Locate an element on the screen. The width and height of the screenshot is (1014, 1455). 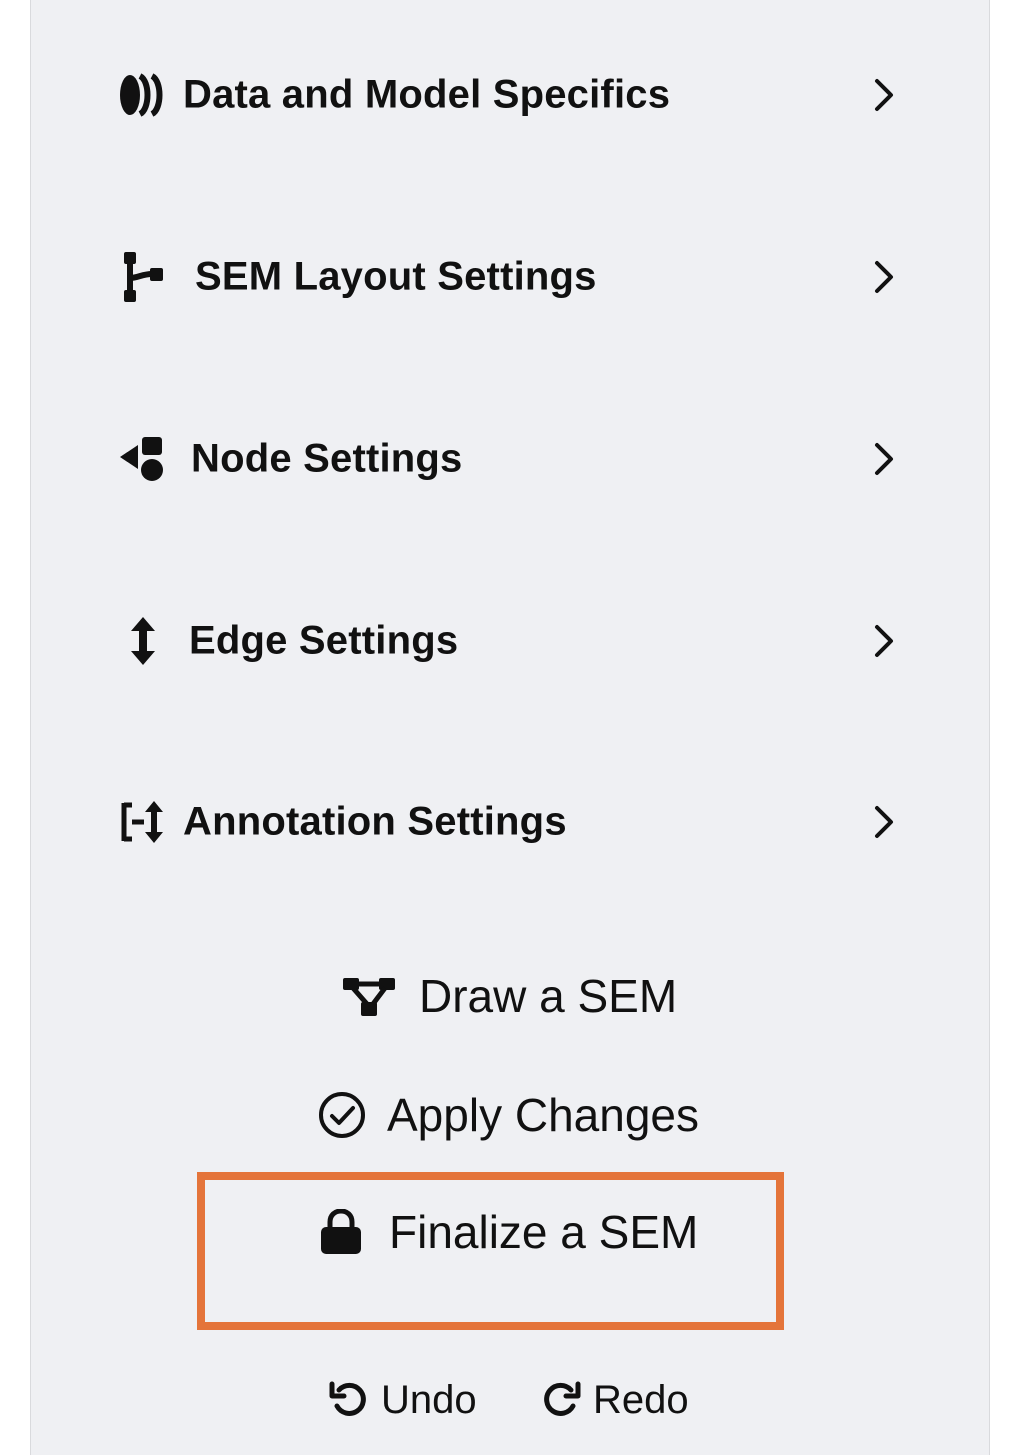
finalize-sem-label: Finalize a SEM is located at coordinates (544, 1232).